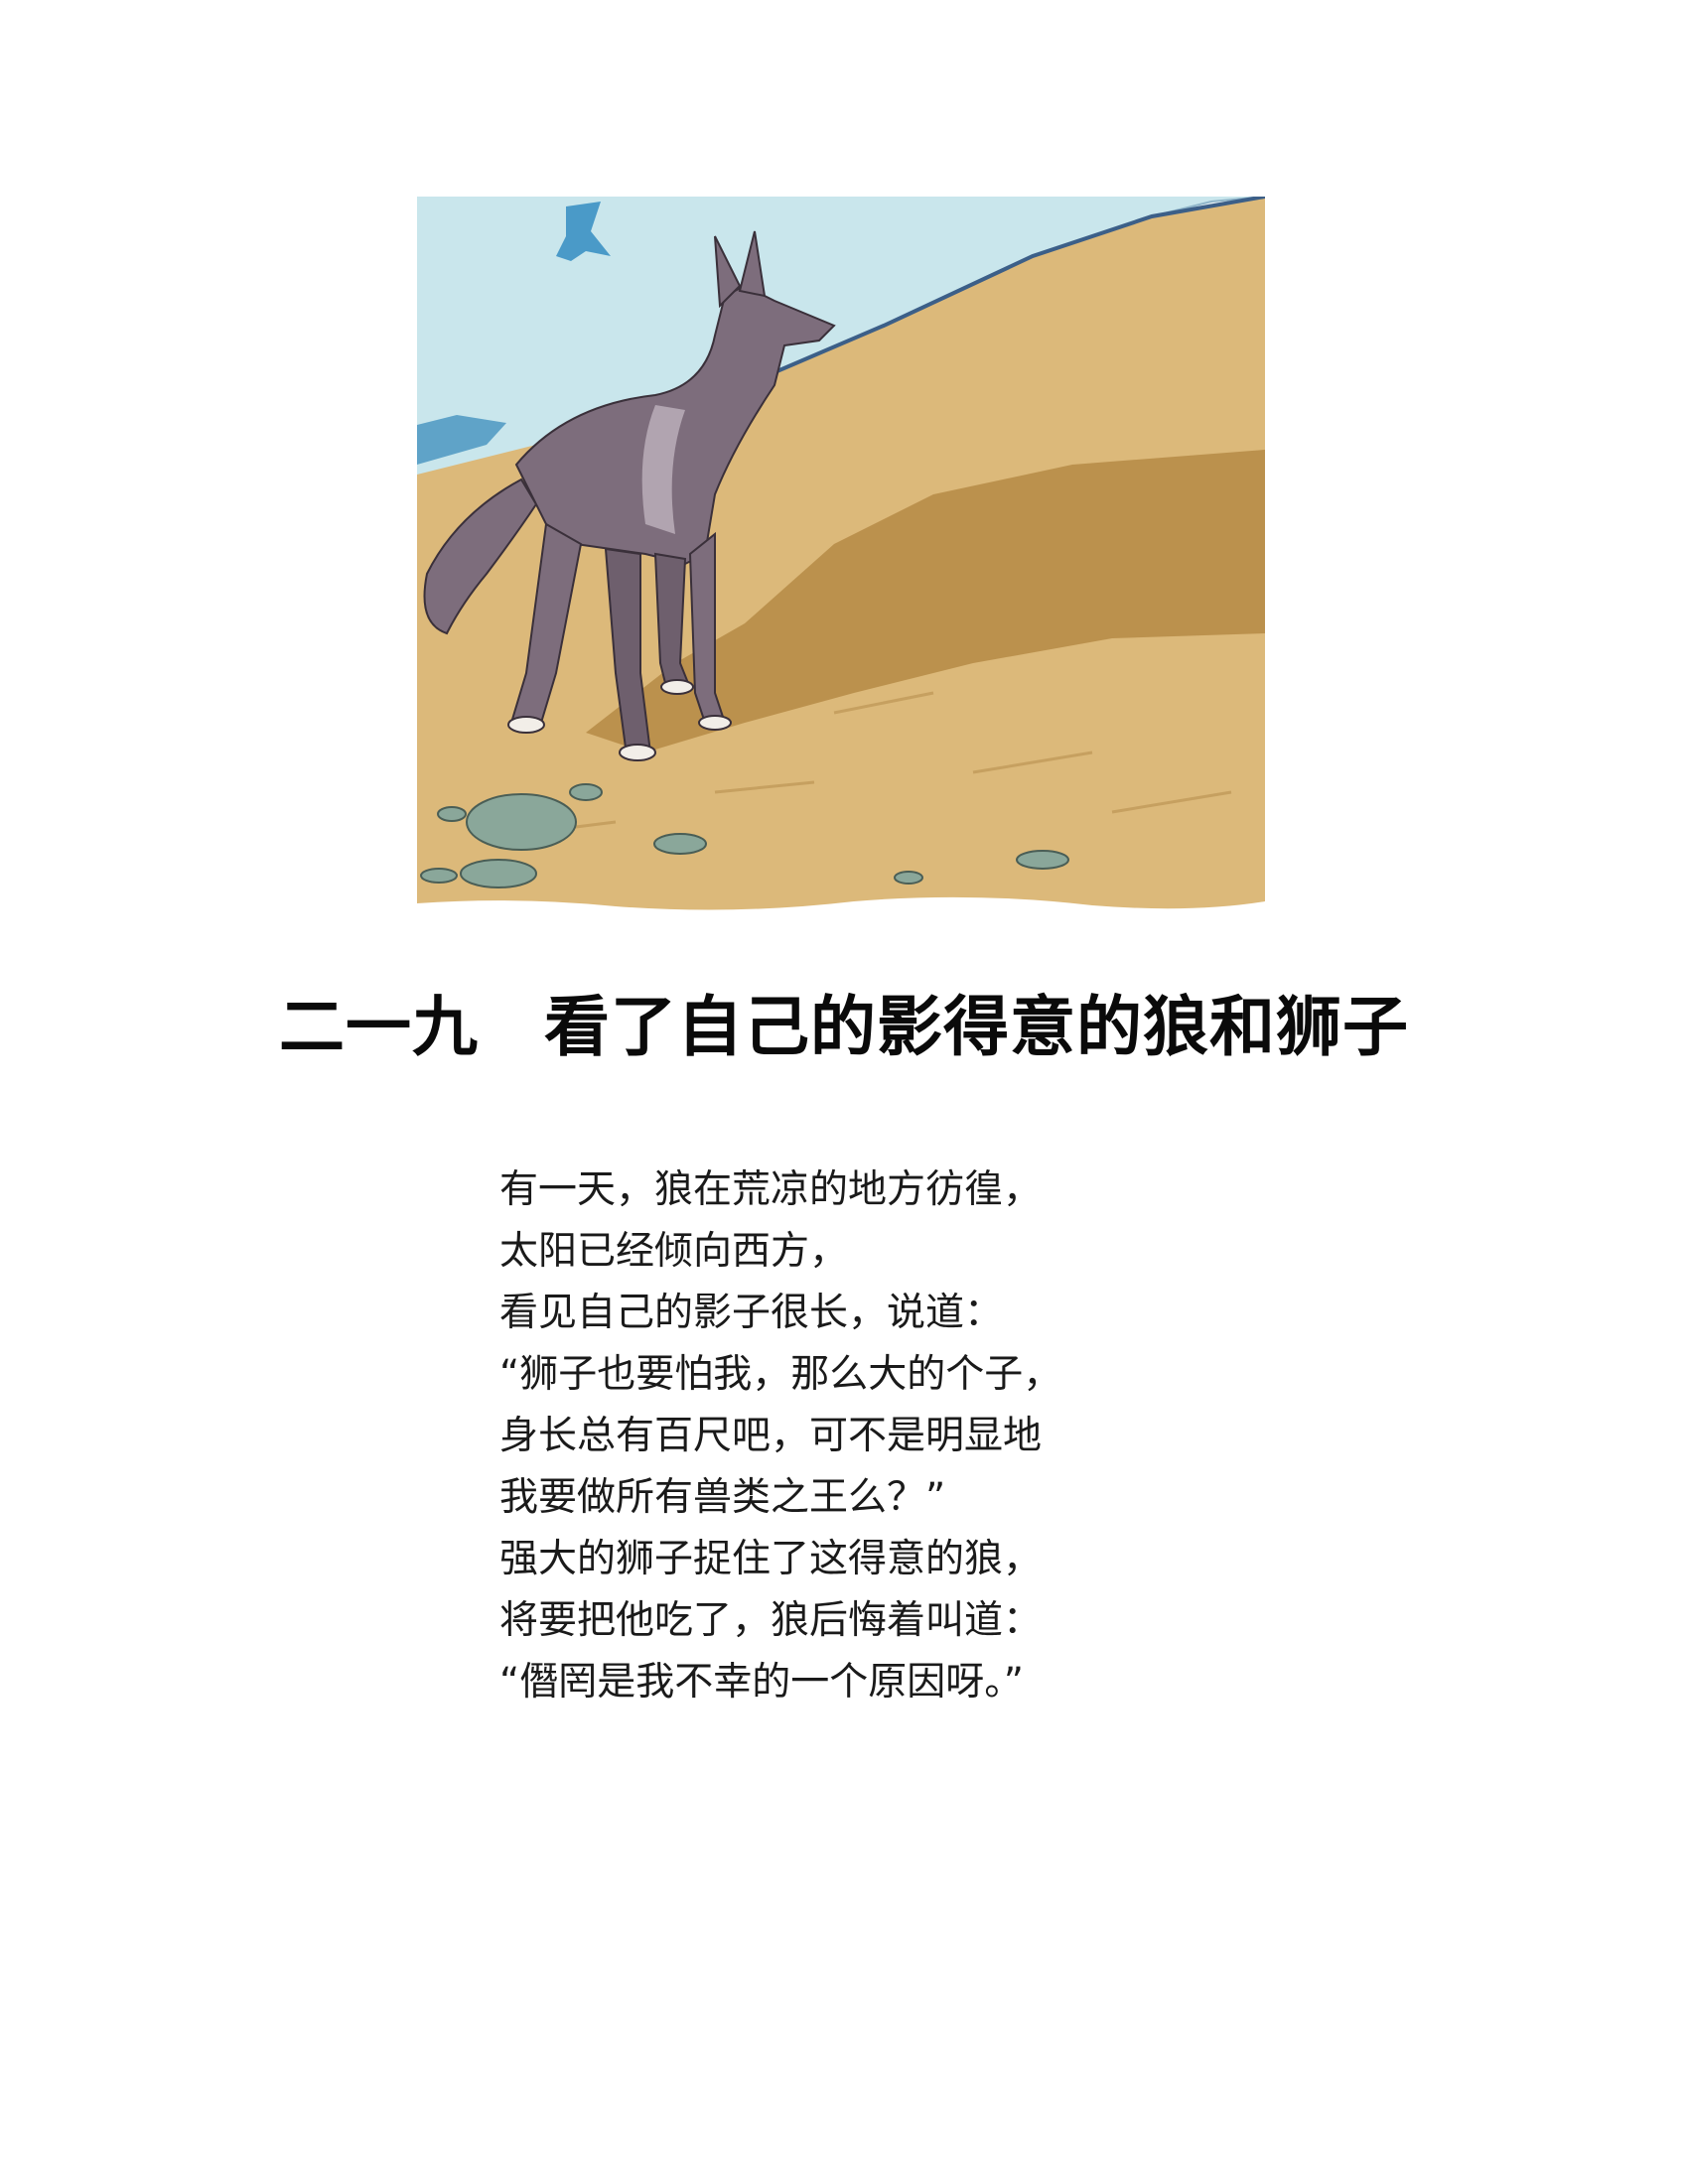  Describe the element at coordinates (771, 1559) in the screenshot. I see `poem-line: 强大的狮子捉住了这得意的狼，` at that location.